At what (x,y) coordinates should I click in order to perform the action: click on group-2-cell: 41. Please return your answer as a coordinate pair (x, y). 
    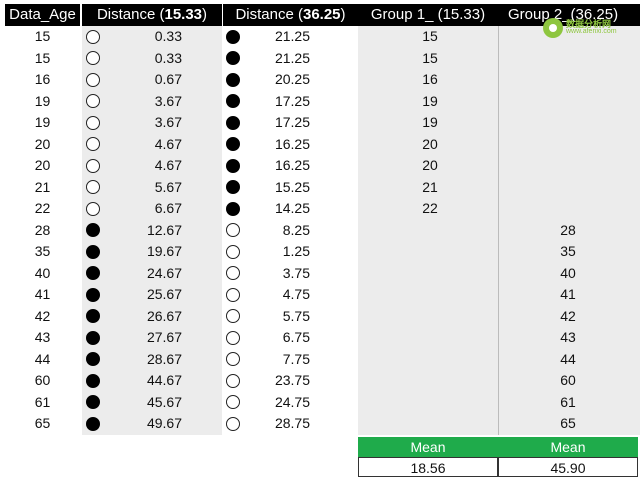
    Looking at the image, I should click on (568, 295).